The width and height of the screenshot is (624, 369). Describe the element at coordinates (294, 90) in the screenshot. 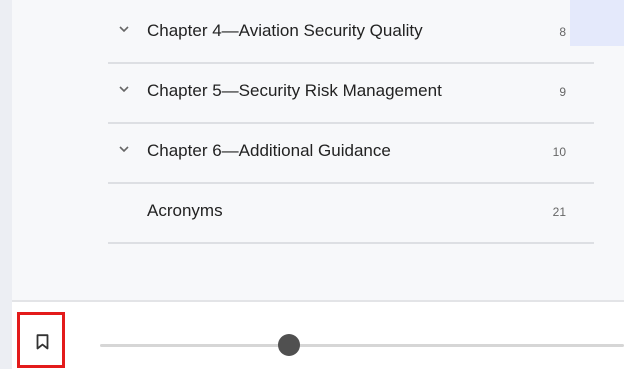

I see `toc-item-label: Chapter 5—Security Risk Management` at that location.